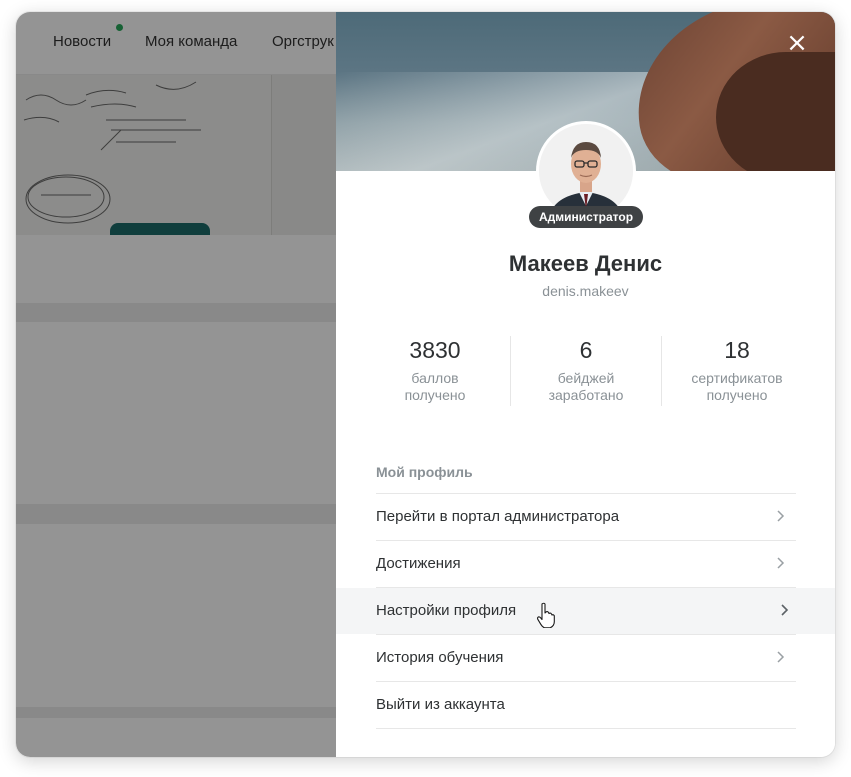 This screenshot has height=777, width=851. What do you see at coordinates (586, 563) in the screenshot?
I see `menu-item-achievements: Достижения` at bounding box center [586, 563].